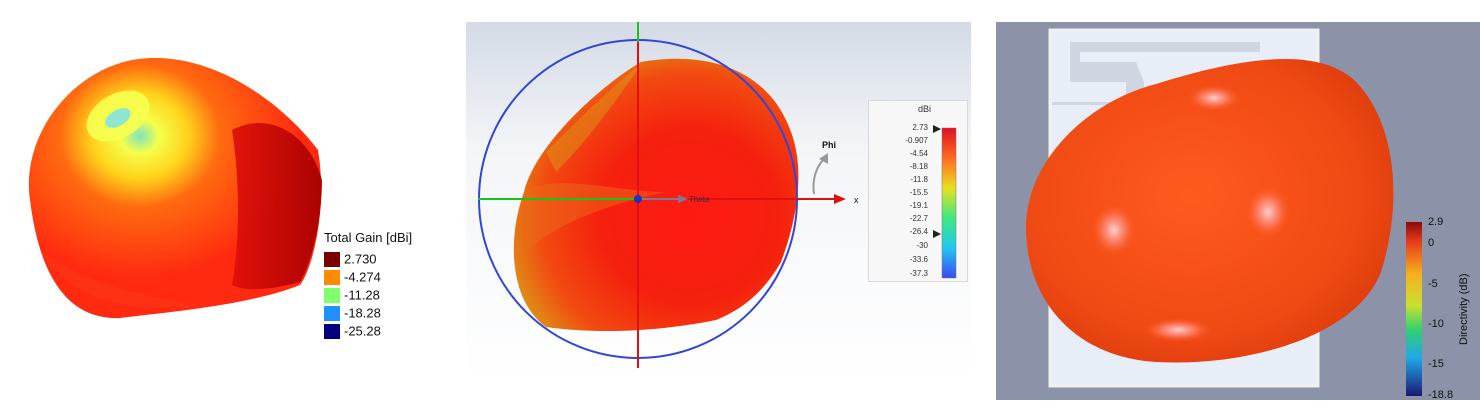 Image resolution: width=1480 pixels, height=414 pixels. I want to click on colorbar-tick: -10, so click(1436, 324).